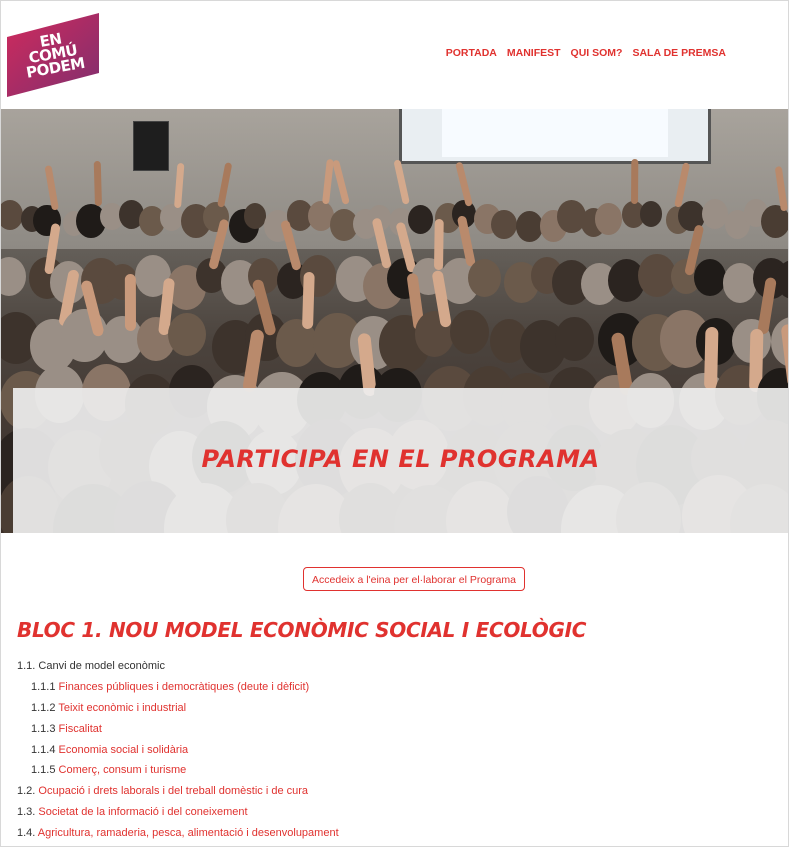 The height and width of the screenshot is (847, 789). I want to click on outline-number: 1.1.1, so click(45, 686).